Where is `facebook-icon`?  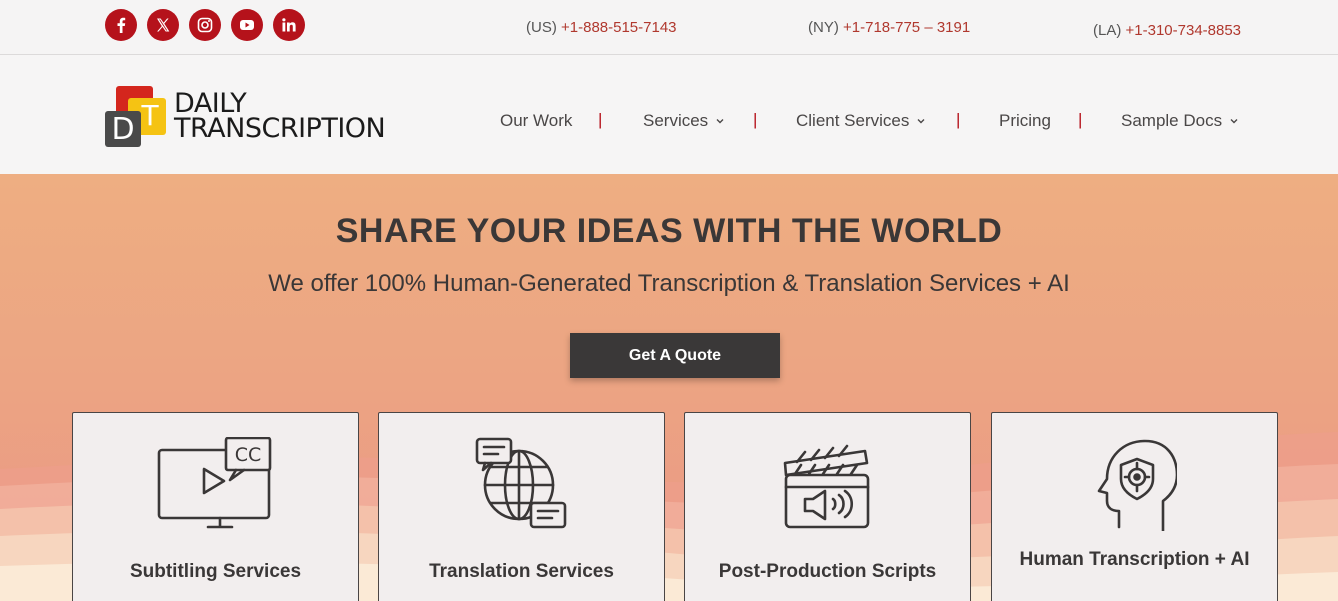 facebook-icon is located at coordinates (121, 25).